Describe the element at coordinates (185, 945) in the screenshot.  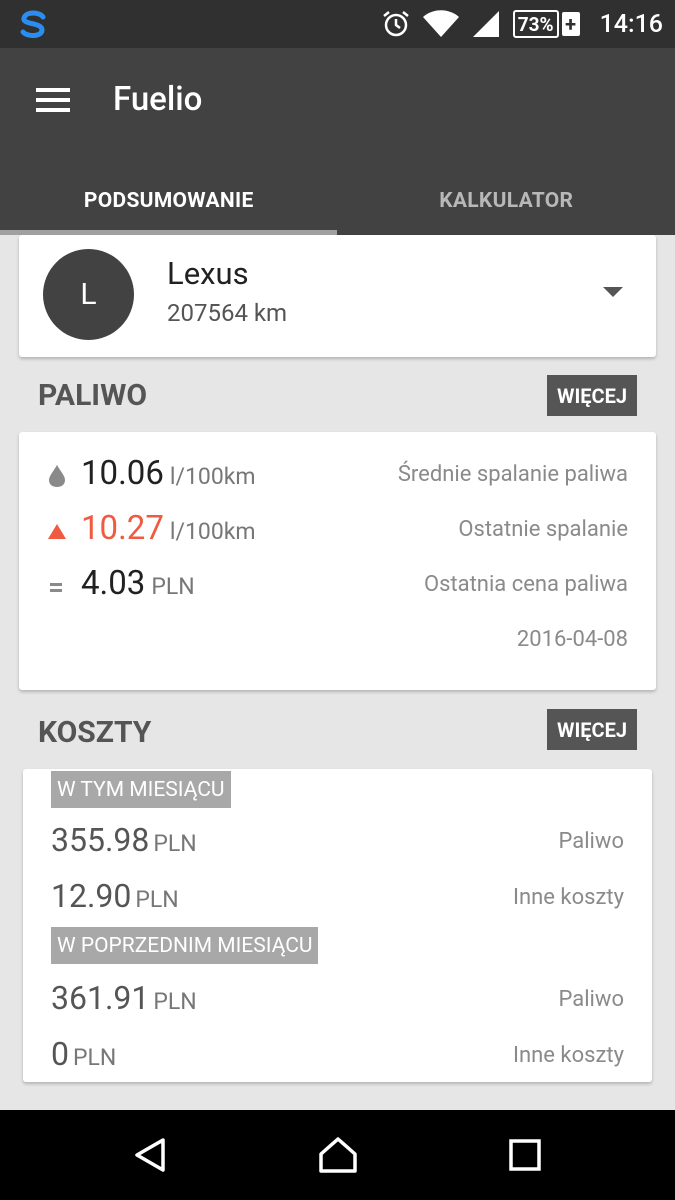
I see `prev-month-label: W POPRZEDNIM MIESIĄCU` at that location.